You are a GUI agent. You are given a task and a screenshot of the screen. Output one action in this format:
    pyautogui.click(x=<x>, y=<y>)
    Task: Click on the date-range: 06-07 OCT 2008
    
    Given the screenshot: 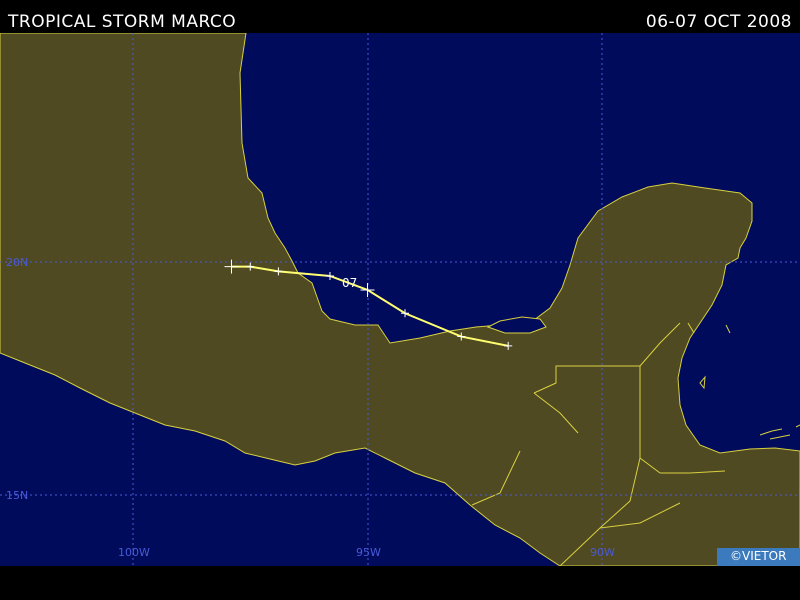 What is the action you would take?
    pyautogui.click(x=718, y=22)
    